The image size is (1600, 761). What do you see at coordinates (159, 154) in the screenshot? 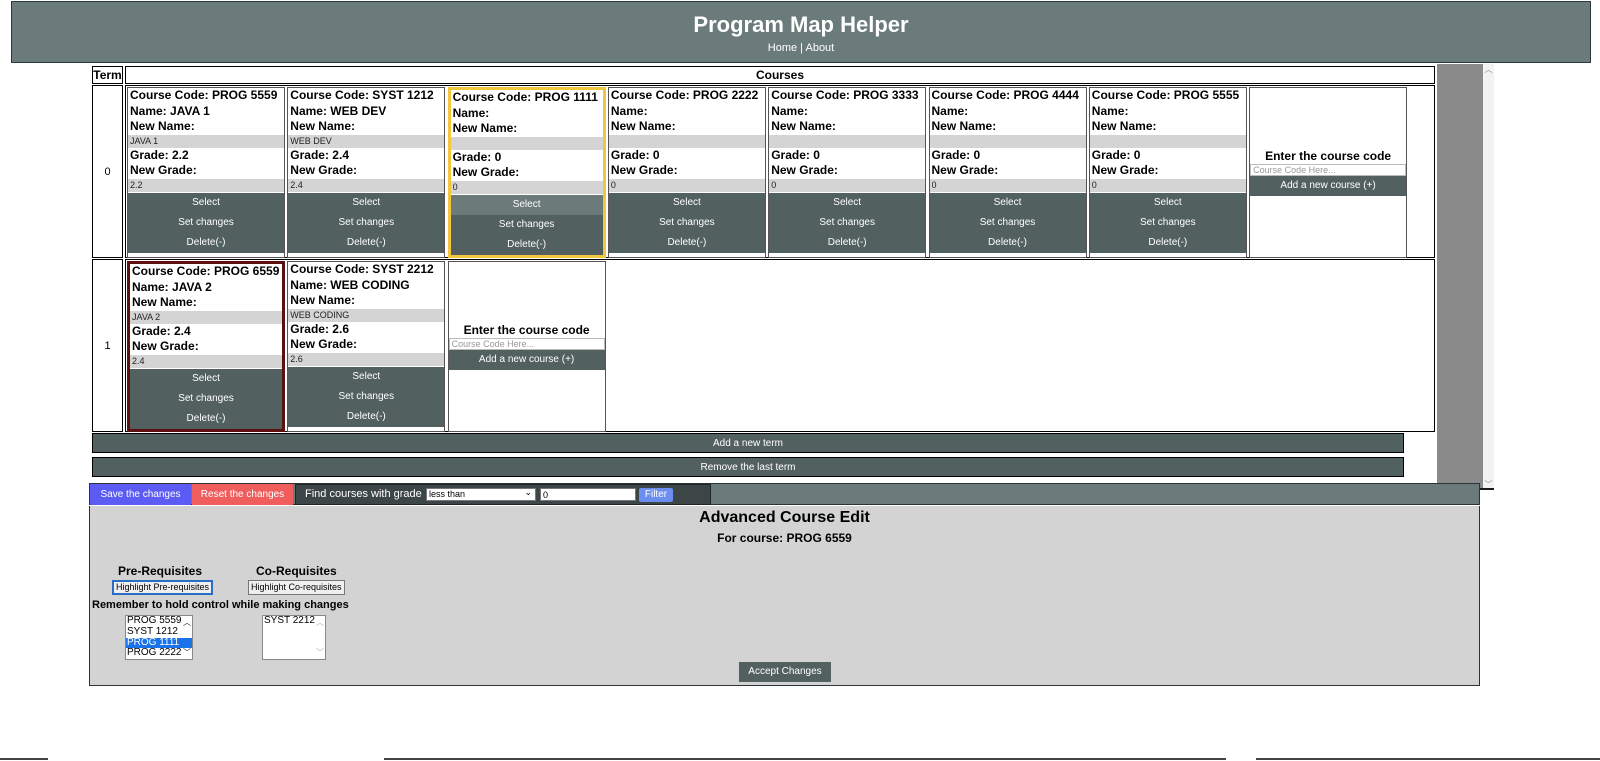
I see `course-grade: Grade: 2.2` at bounding box center [159, 154].